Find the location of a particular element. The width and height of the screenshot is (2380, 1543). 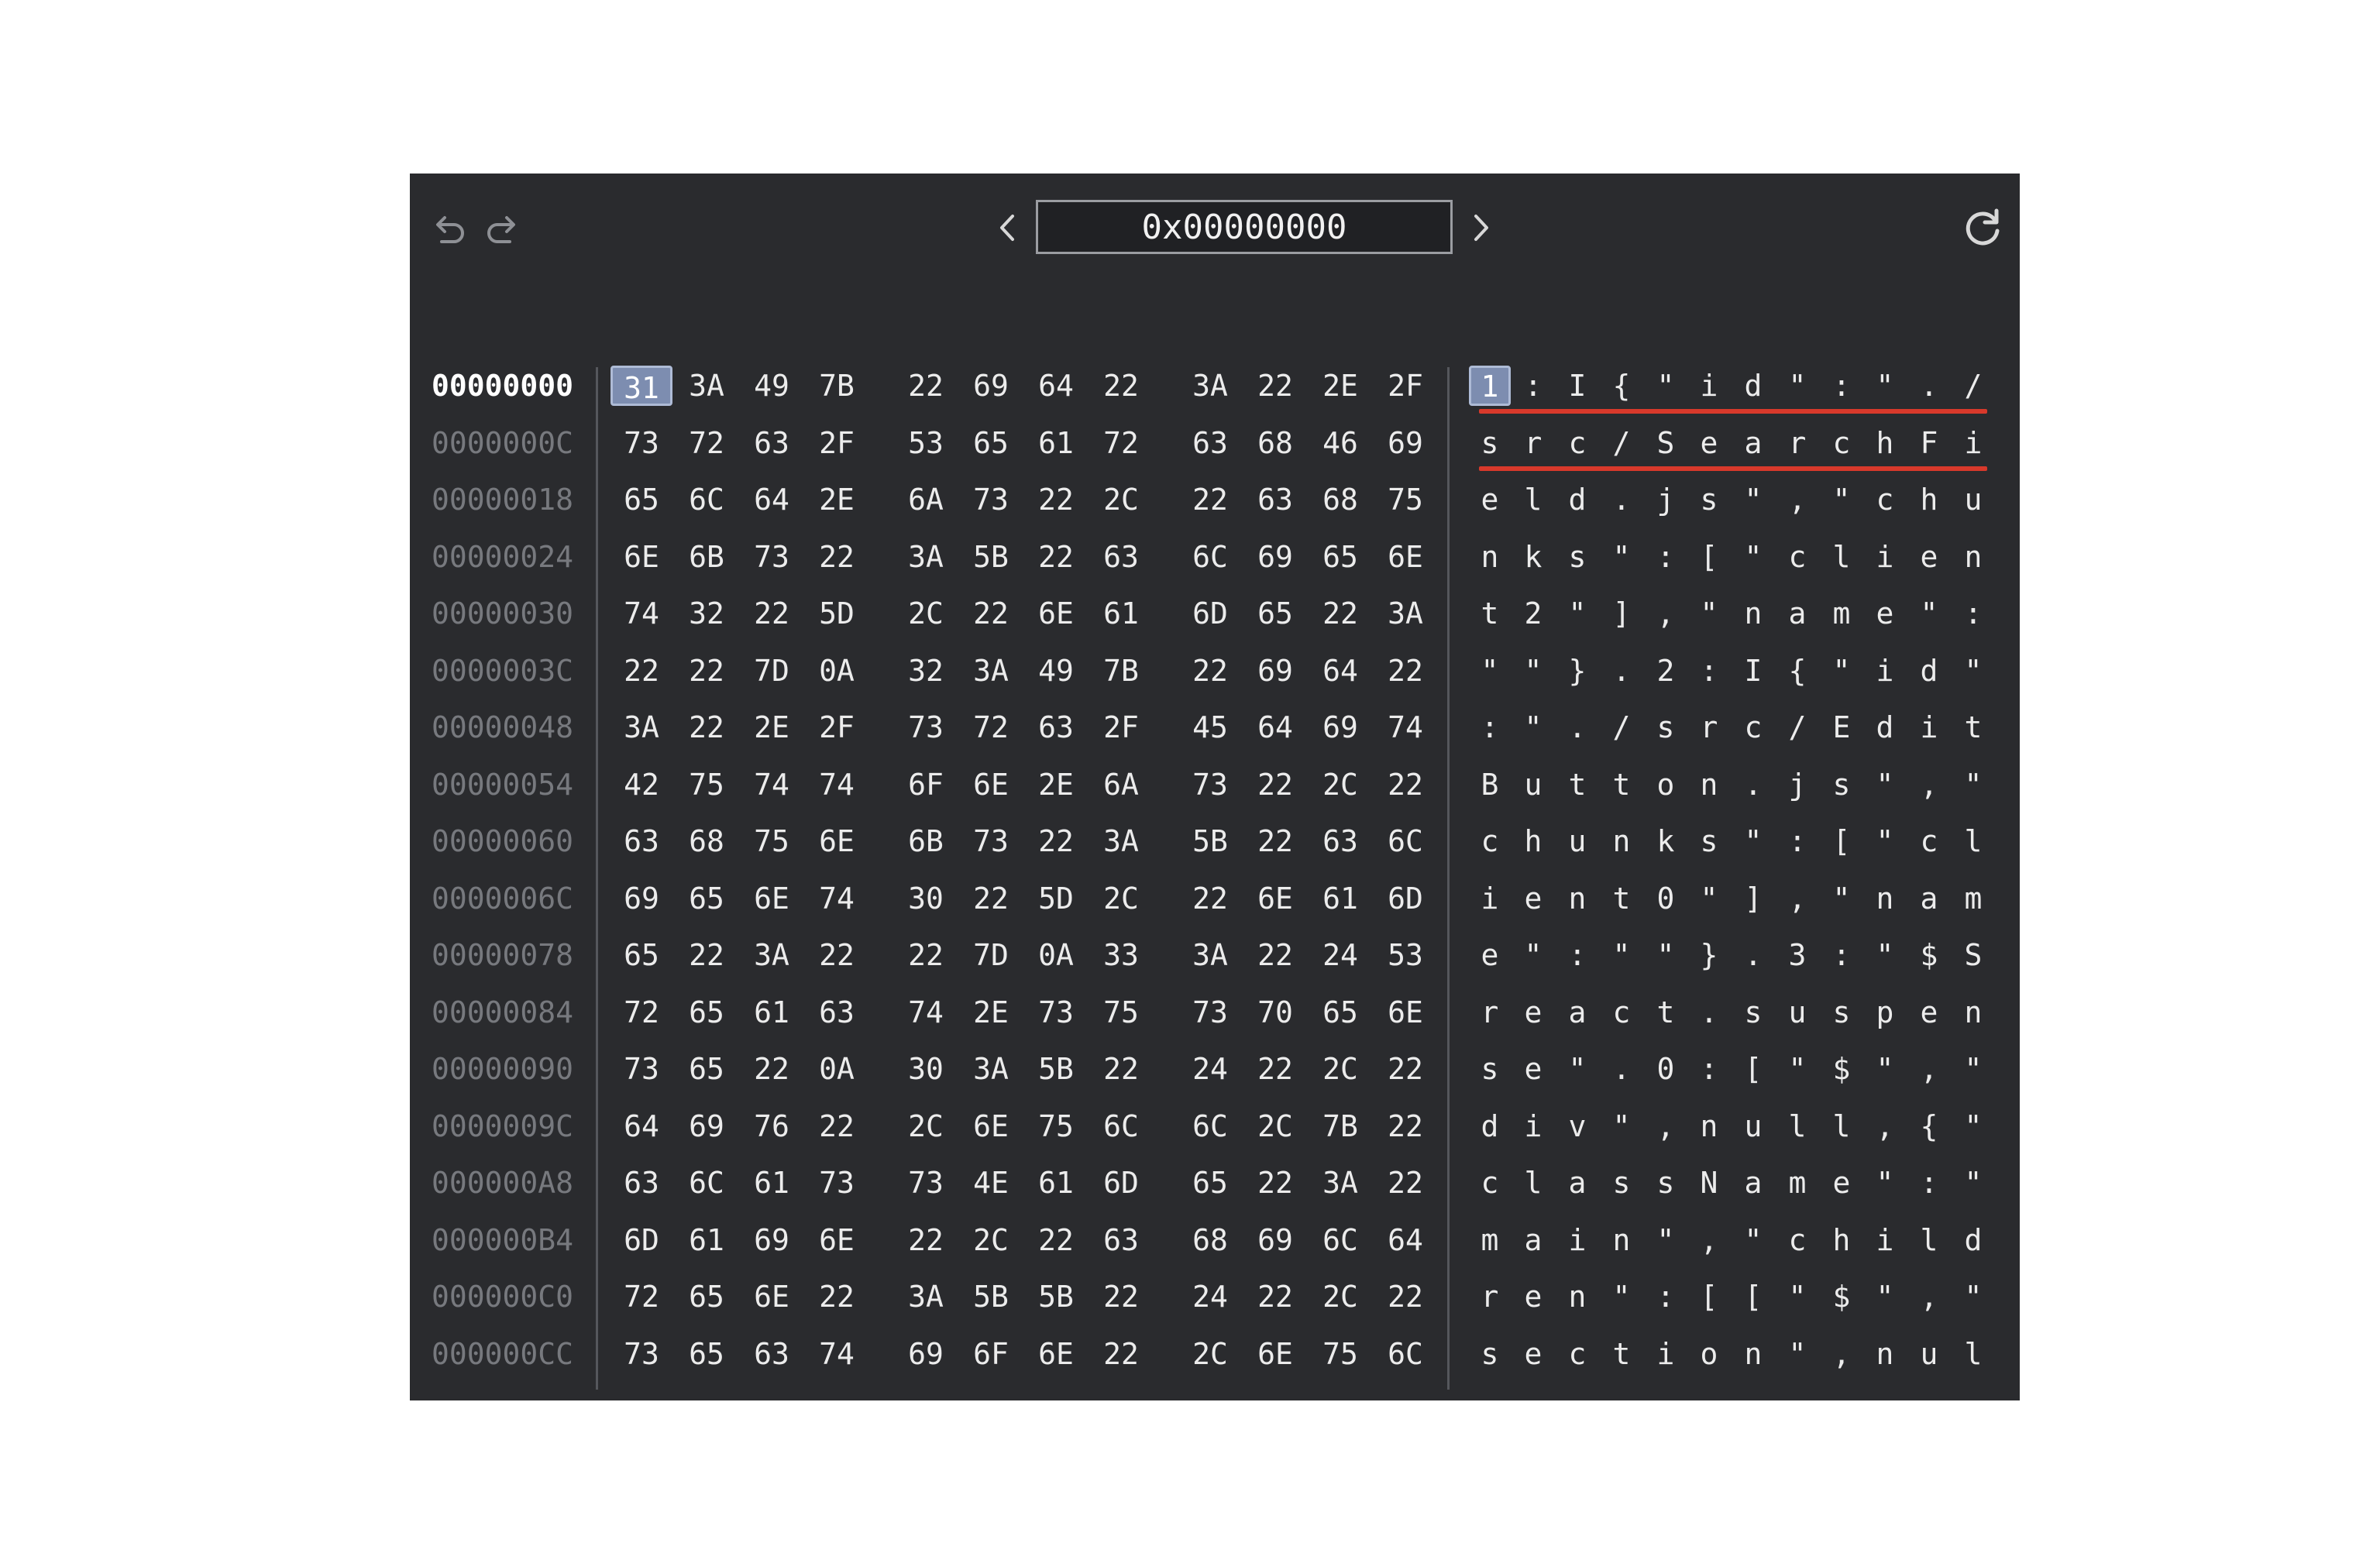

text-char: 0 is located at coordinates (1666, 1069).